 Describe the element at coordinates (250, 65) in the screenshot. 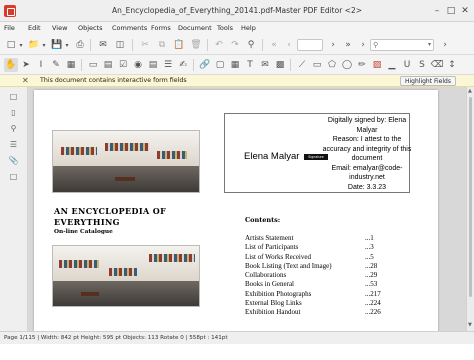

I see `textbox-icon: T` at that location.